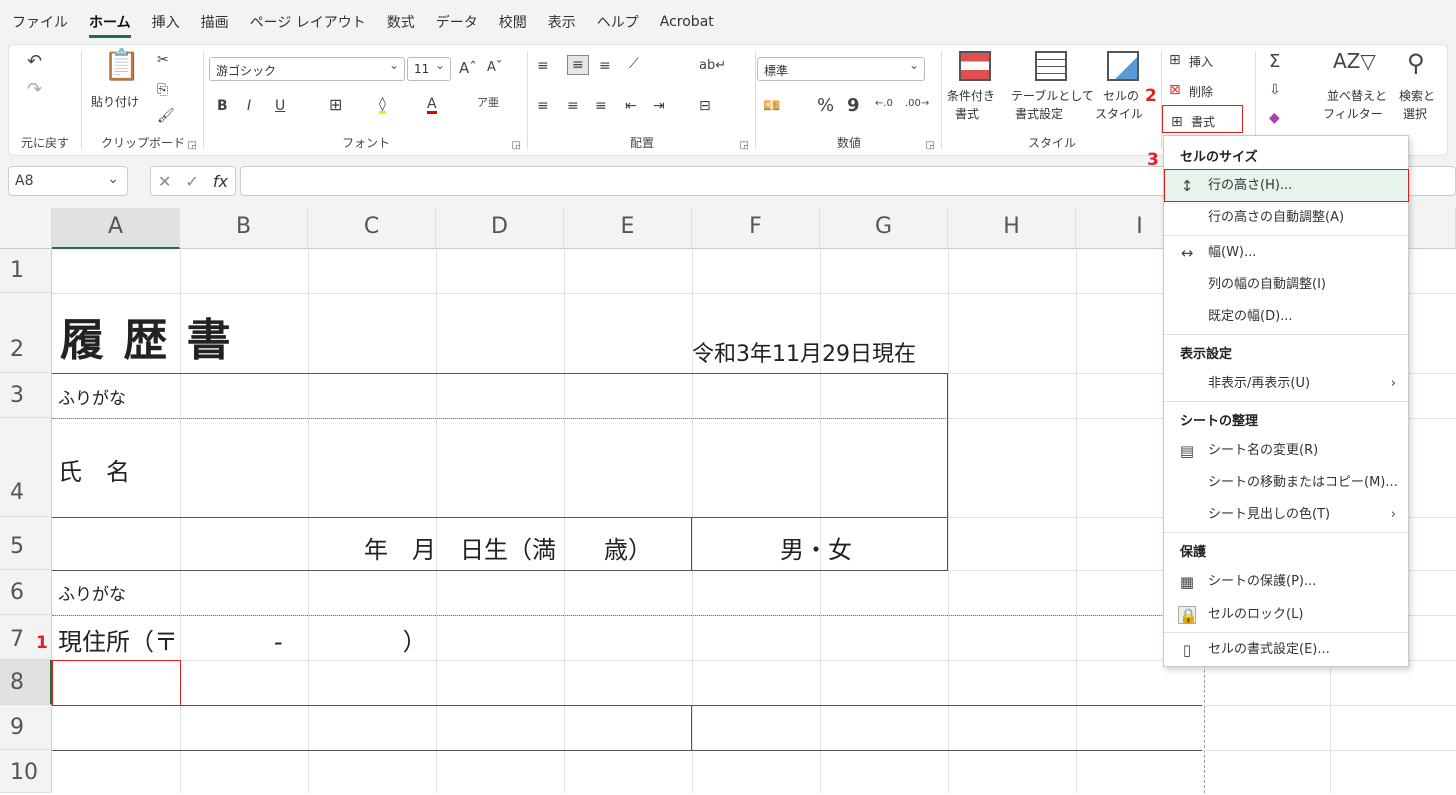 The width and height of the screenshot is (1456, 795). Describe the element at coordinates (26, 682) in the screenshot. I see `row-header-8: 8` at that location.